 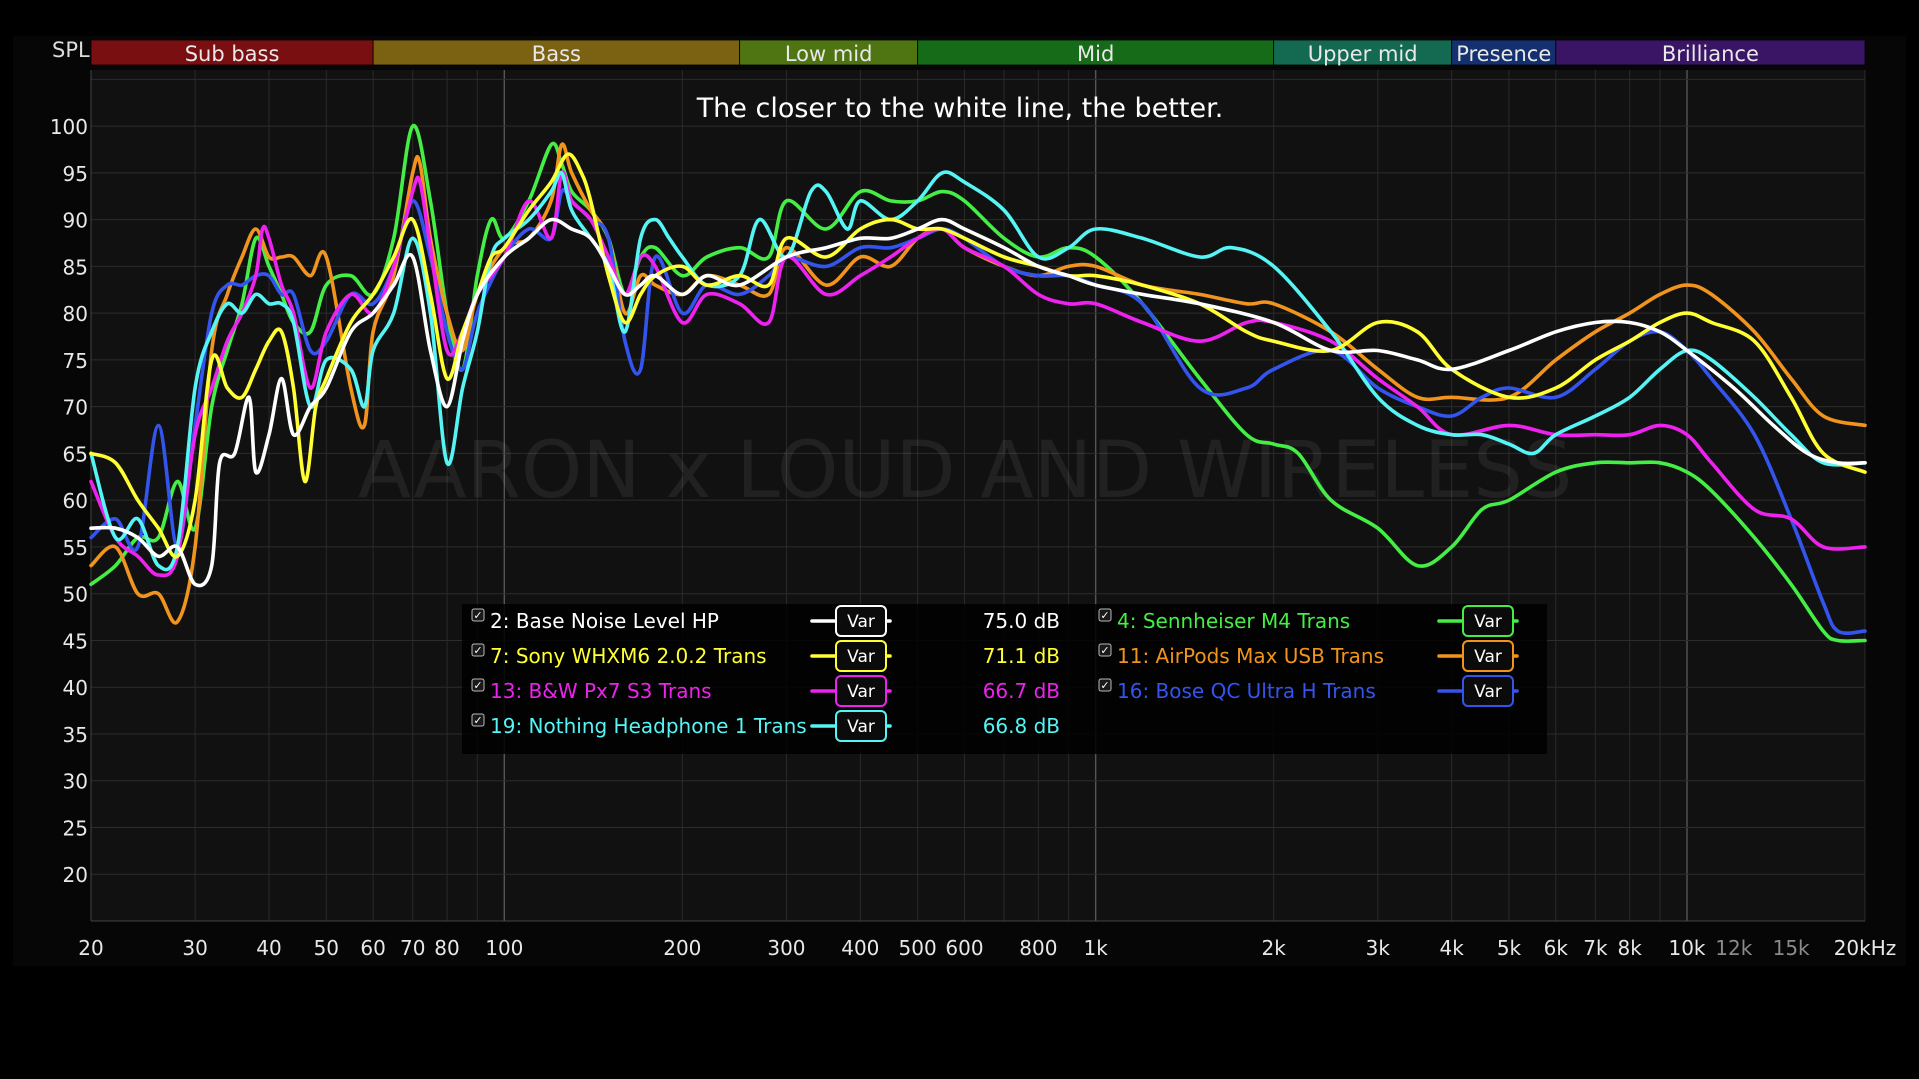 What do you see at coordinates (504, 948) in the screenshot?
I see `x-tick-label: 100` at bounding box center [504, 948].